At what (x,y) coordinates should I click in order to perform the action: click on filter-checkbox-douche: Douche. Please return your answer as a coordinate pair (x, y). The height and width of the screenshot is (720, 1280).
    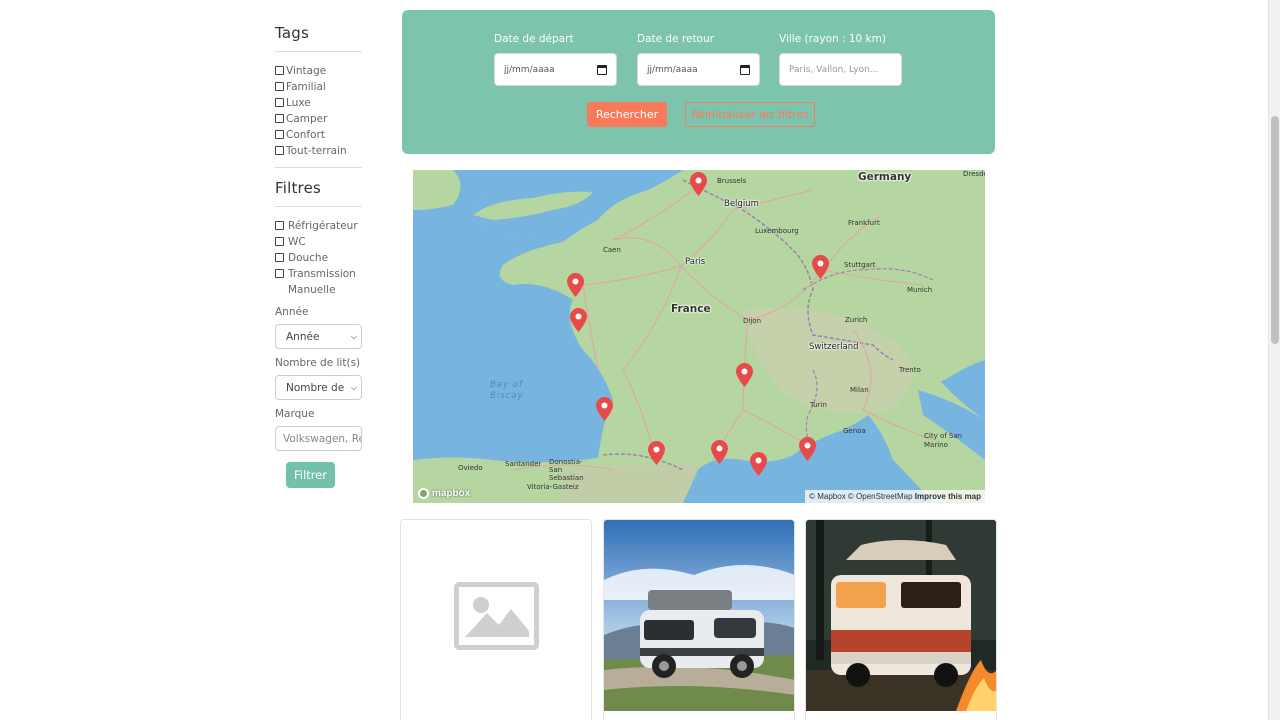
    Looking at the image, I should click on (319, 258).